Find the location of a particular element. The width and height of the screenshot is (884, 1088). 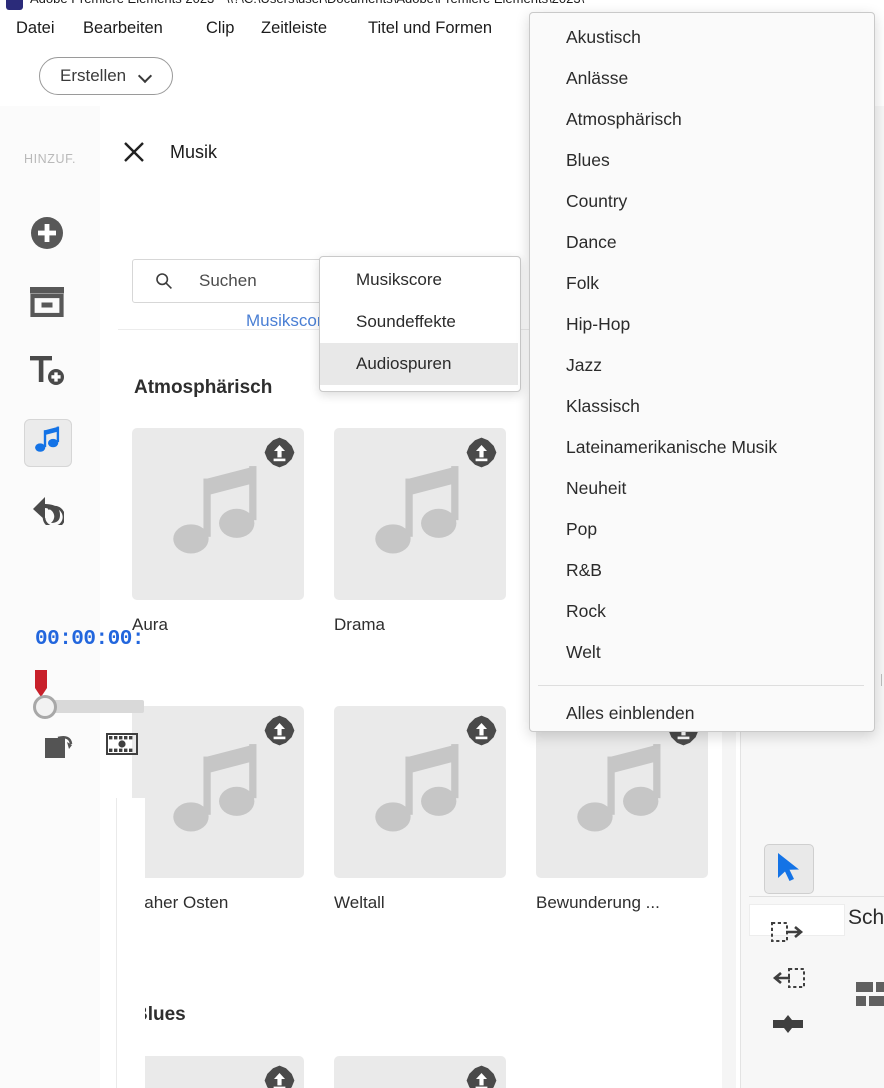

tool-ripple-trim-forward is located at coordinates (788, 934).